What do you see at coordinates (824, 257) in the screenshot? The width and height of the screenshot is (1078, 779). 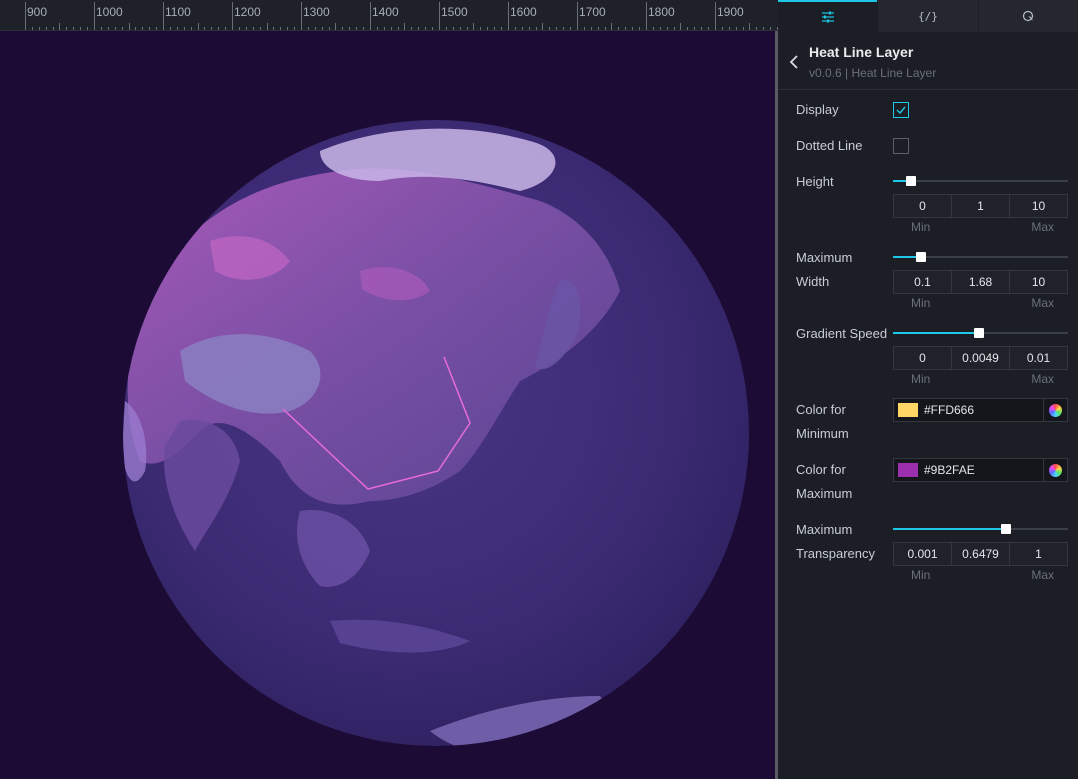 I see `max-width-label: Maximum` at bounding box center [824, 257].